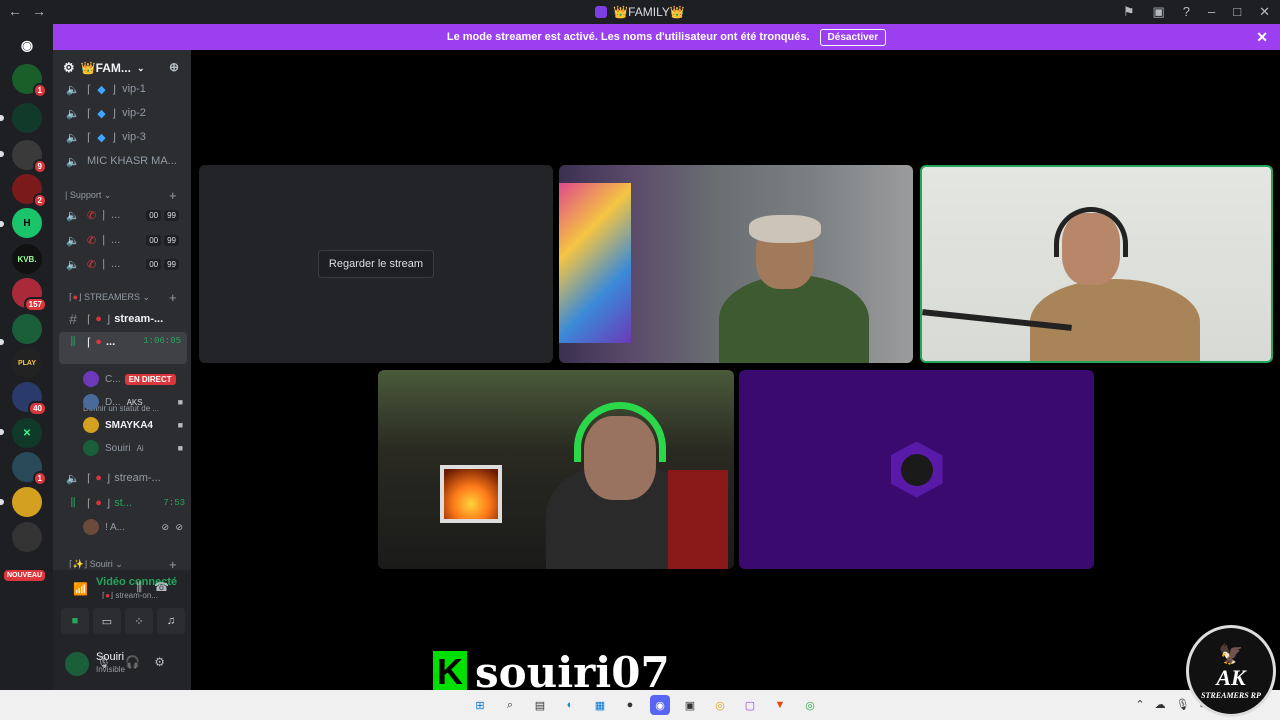  What do you see at coordinates (174, 503) in the screenshot?
I see `voice-timer: 7:53` at bounding box center [174, 503].